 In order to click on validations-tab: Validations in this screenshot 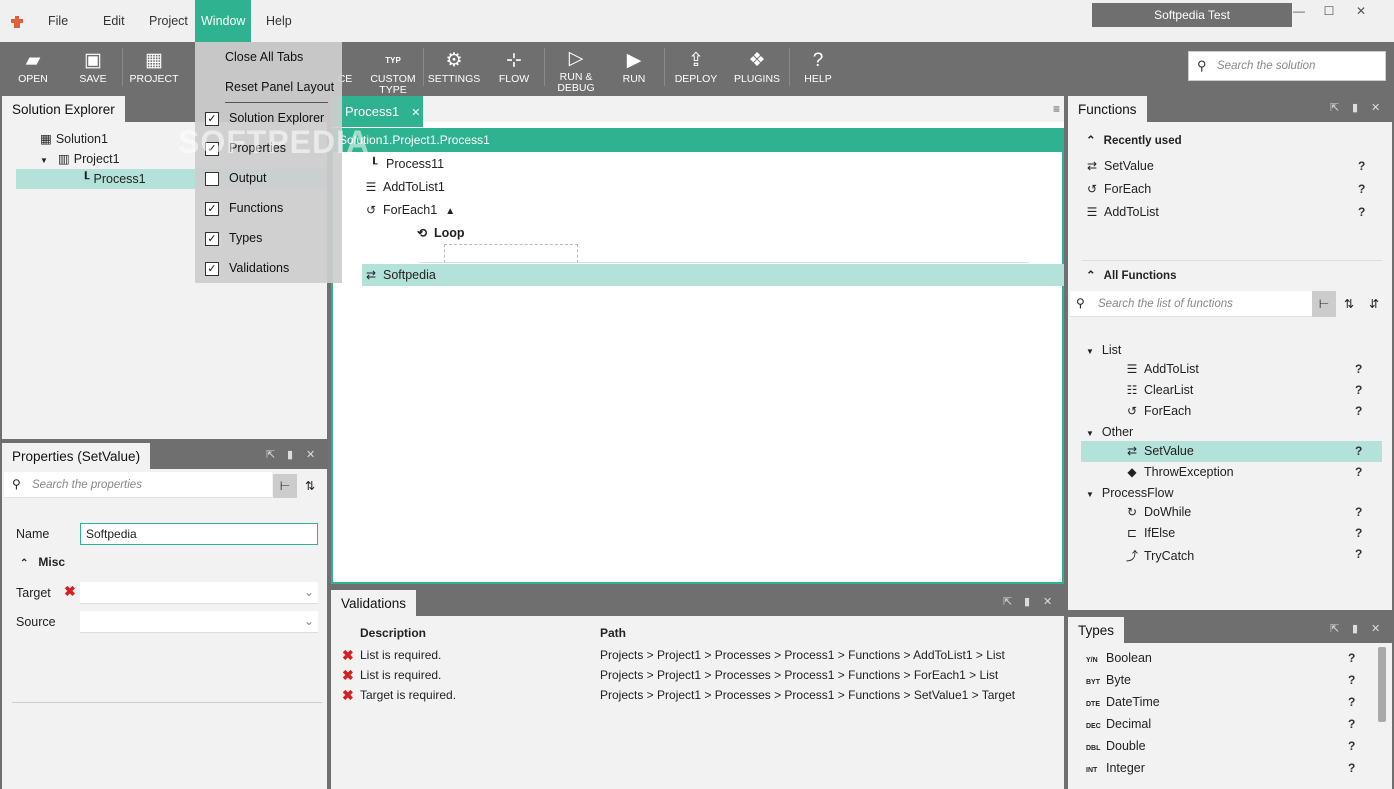, I will do `click(374, 603)`.